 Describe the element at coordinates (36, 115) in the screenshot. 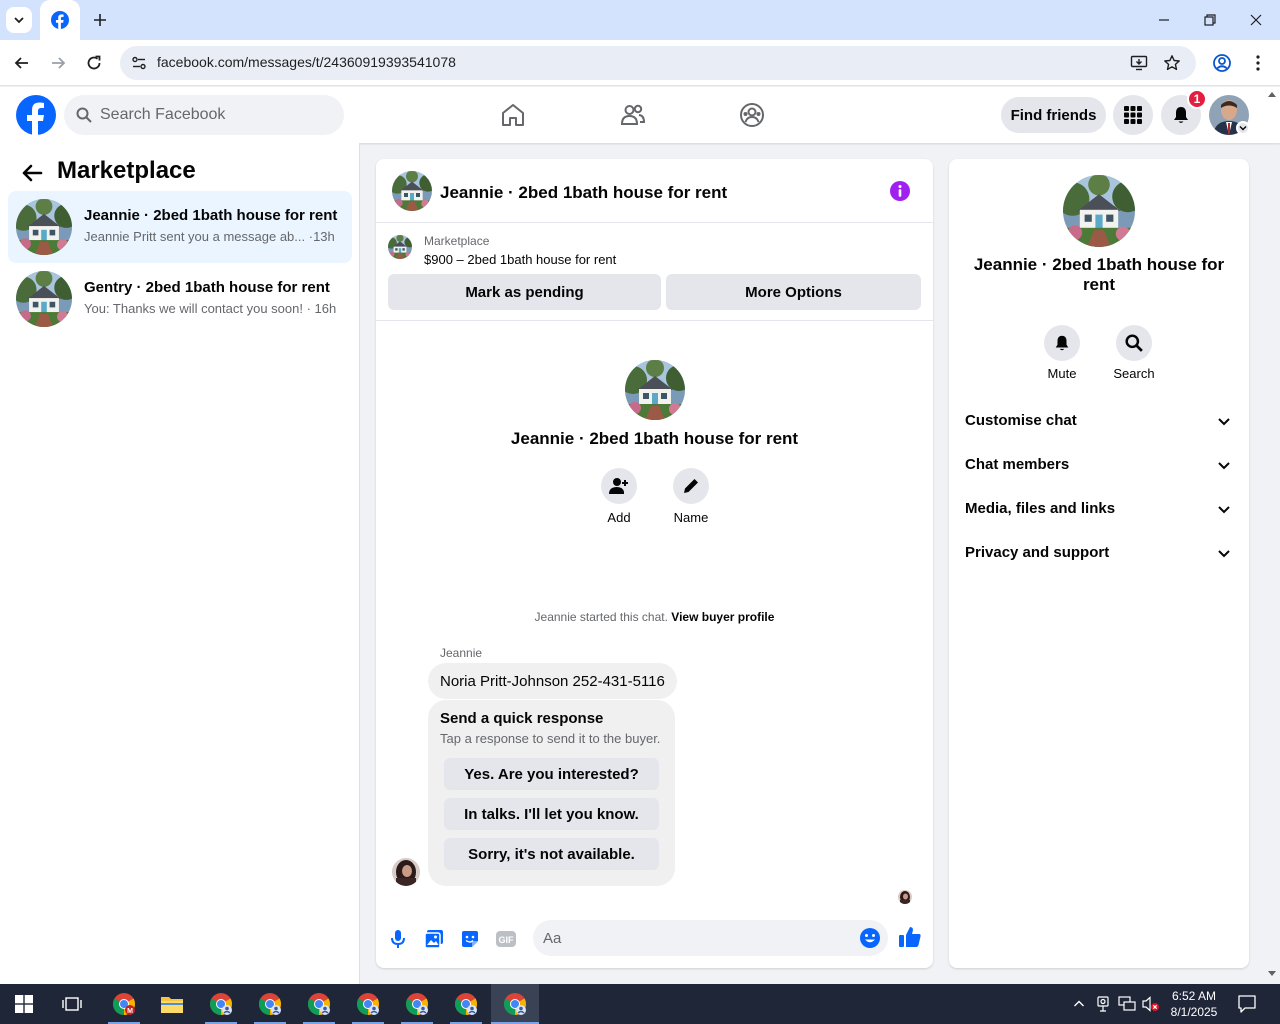

I see `facebook-logo-icon` at that location.